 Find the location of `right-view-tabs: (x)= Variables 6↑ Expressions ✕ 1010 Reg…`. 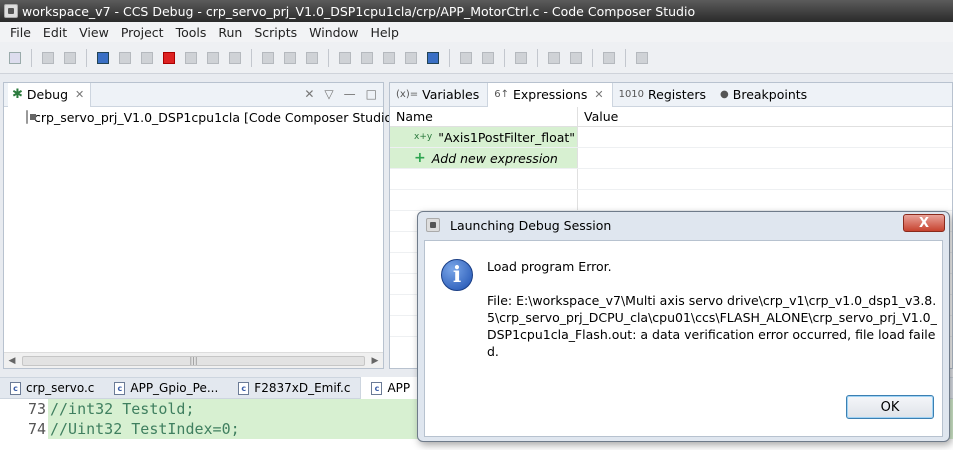

right-view-tabs: (x)= Variables 6↑ Expressions ✕ 1010 Reg… is located at coordinates (671, 94).